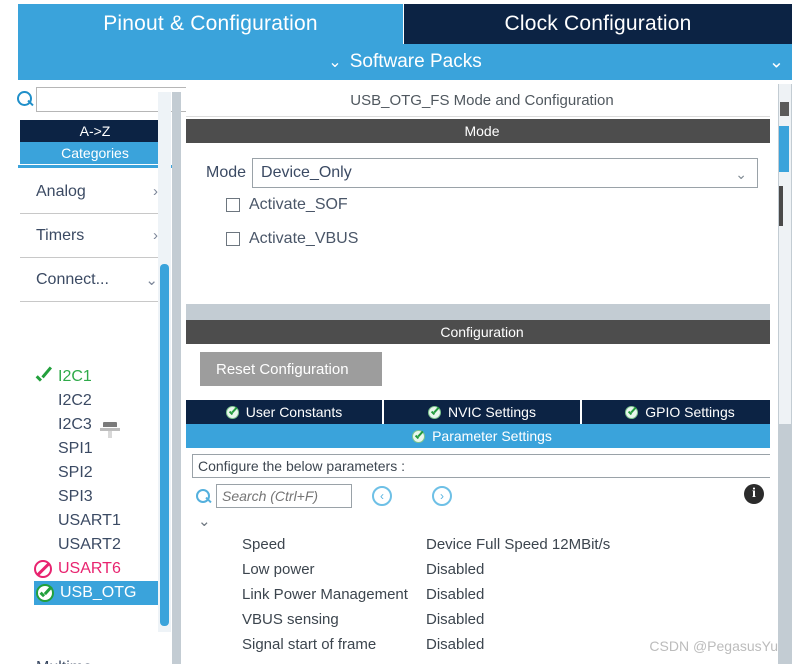 The width and height of the screenshot is (792, 664). I want to click on scroll-up-arrow-icon, so click(784, 92).